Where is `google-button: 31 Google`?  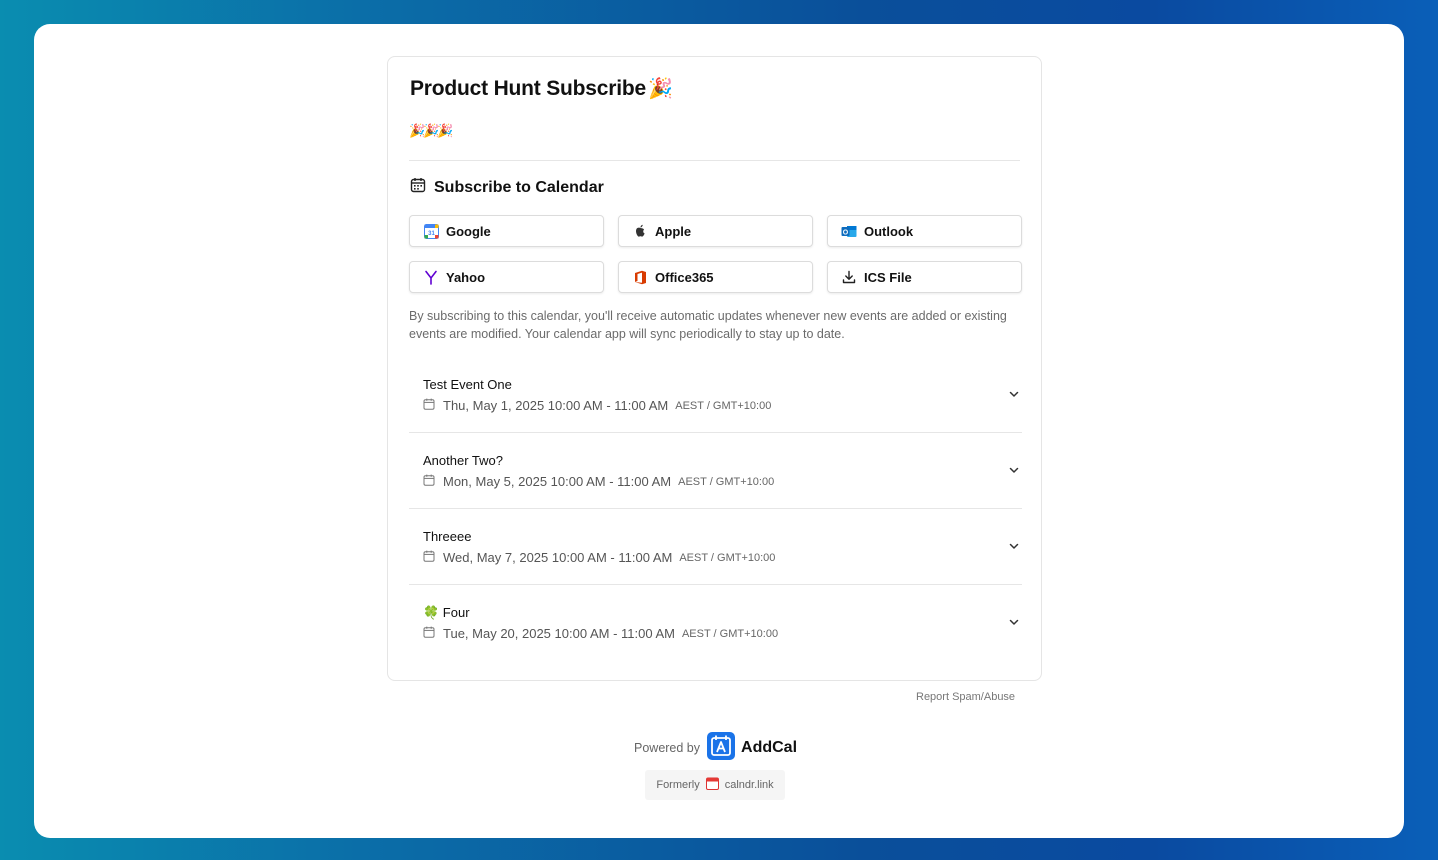
google-button: 31 Google is located at coordinates (506, 231).